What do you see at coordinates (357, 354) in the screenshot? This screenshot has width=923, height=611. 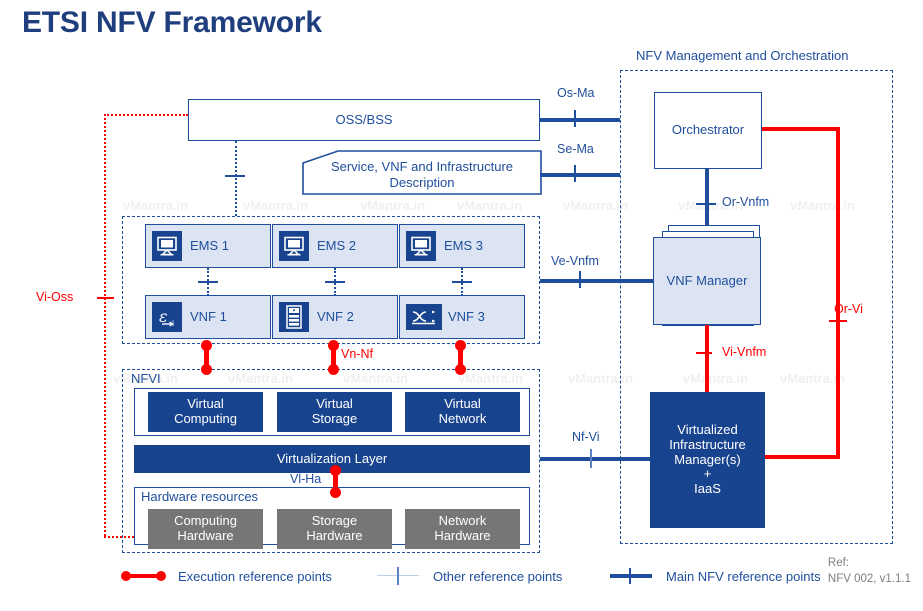 I see `vn-nf-label: Vn-Nf` at bounding box center [357, 354].